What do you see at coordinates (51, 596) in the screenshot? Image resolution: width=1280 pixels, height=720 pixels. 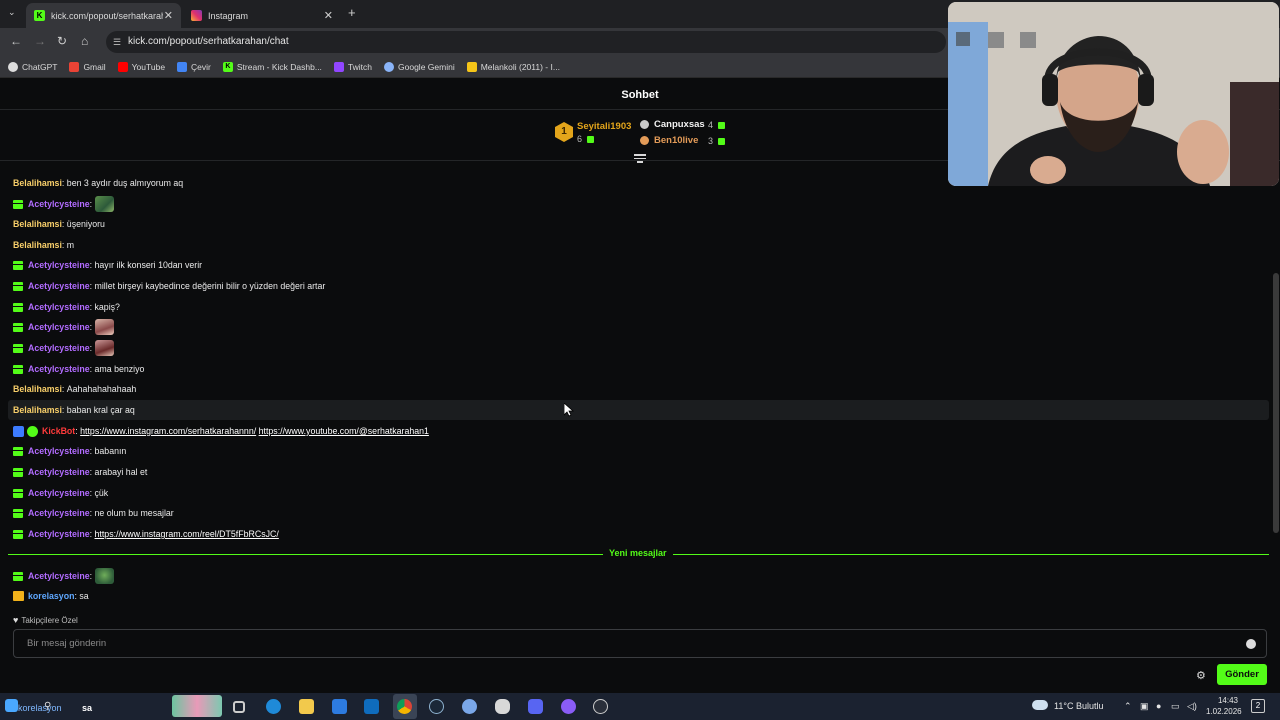 I see `username: korelasyon` at bounding box center [51, 596].